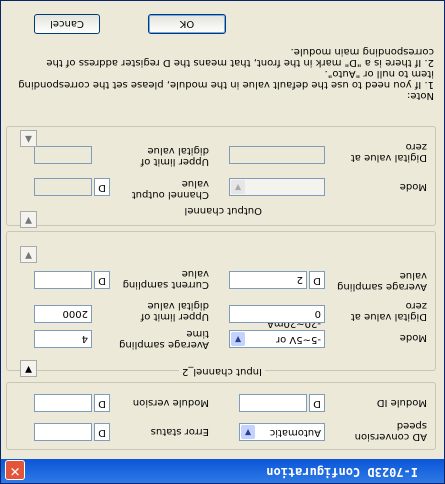 Image resolution: width=445 pixels, height=484 pixels. What do you see at coordinates (388, 152) in the screenshot?
I see `output-digital-zero-label: Digital value at zero` at bounding box center [388, 152].